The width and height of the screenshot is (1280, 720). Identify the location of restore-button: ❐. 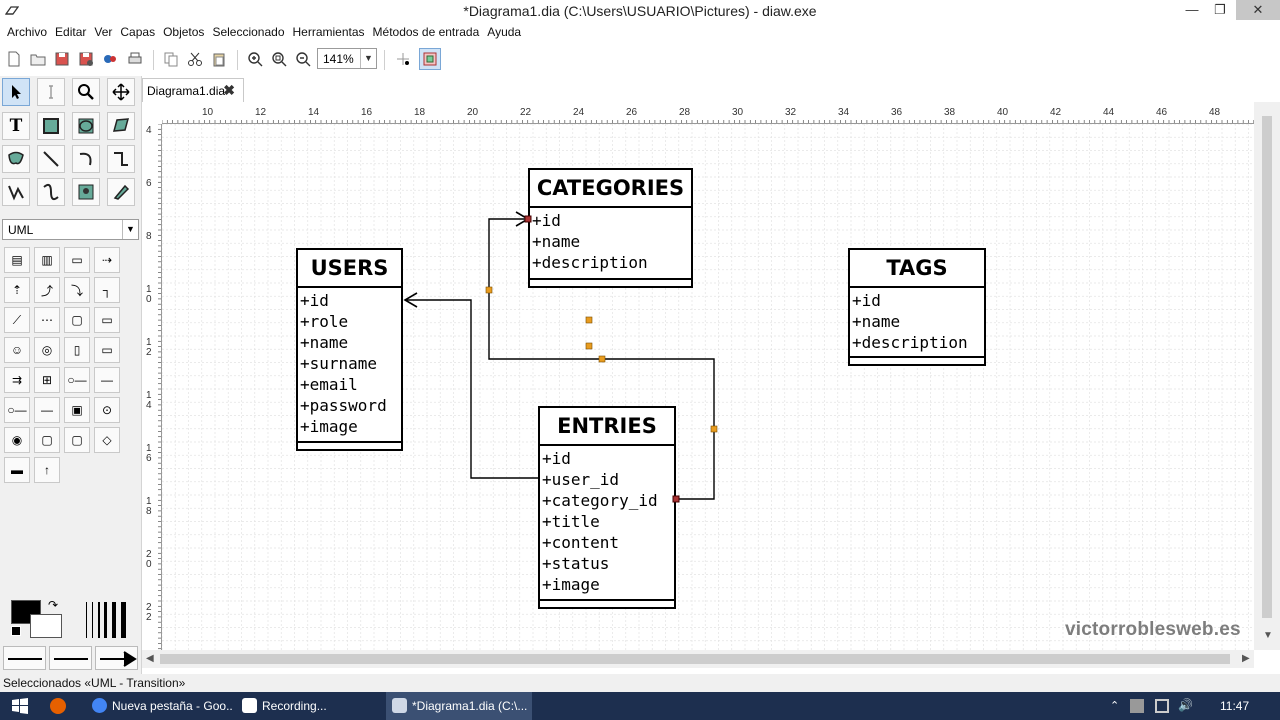
(1220, 10).